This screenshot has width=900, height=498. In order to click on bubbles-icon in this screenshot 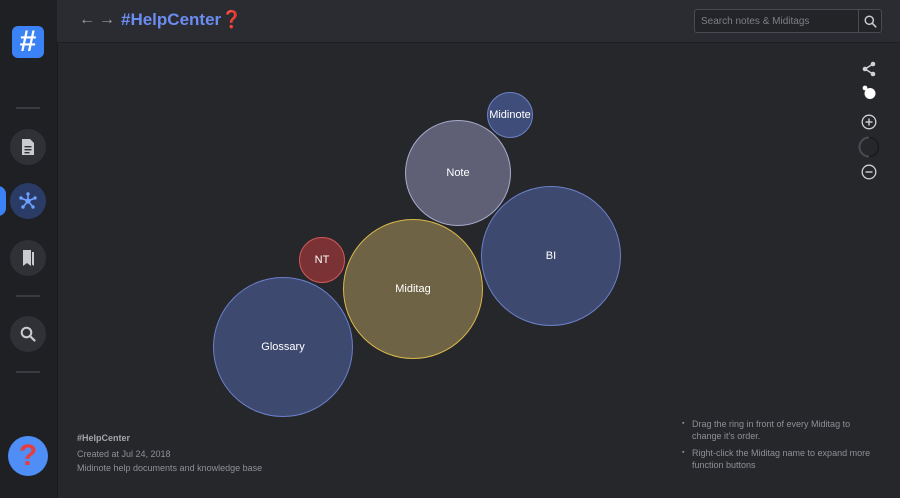, I will do `click(869, 92)`.